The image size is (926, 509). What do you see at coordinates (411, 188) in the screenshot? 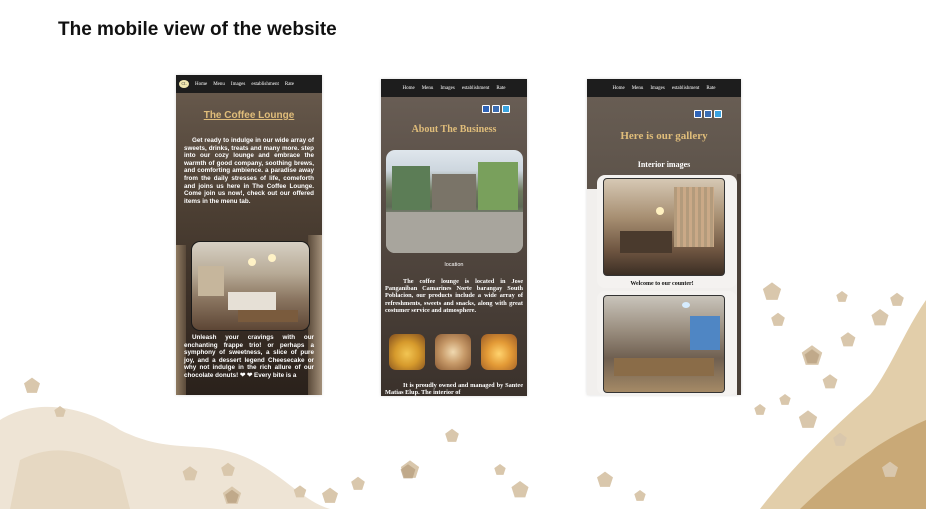
I see `photo-building-left` at bounding box center [411, 188].